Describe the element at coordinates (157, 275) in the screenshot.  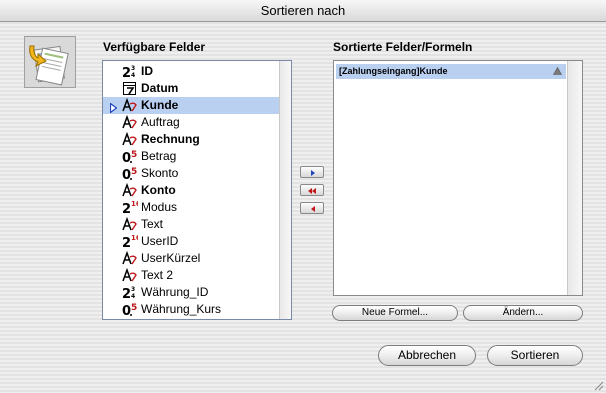
I see `field-name: Text 2` at that location.